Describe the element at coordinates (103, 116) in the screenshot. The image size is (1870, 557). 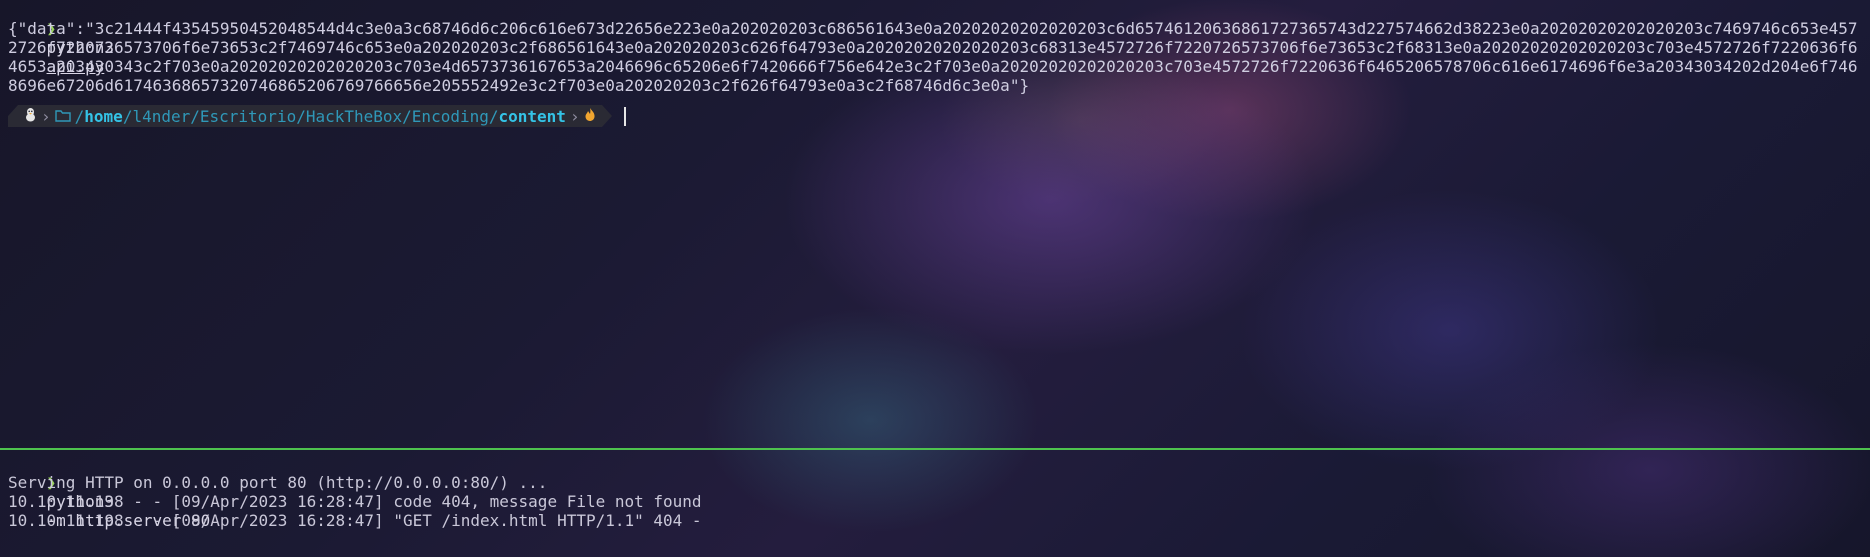
I see `path-home: home` at that location.